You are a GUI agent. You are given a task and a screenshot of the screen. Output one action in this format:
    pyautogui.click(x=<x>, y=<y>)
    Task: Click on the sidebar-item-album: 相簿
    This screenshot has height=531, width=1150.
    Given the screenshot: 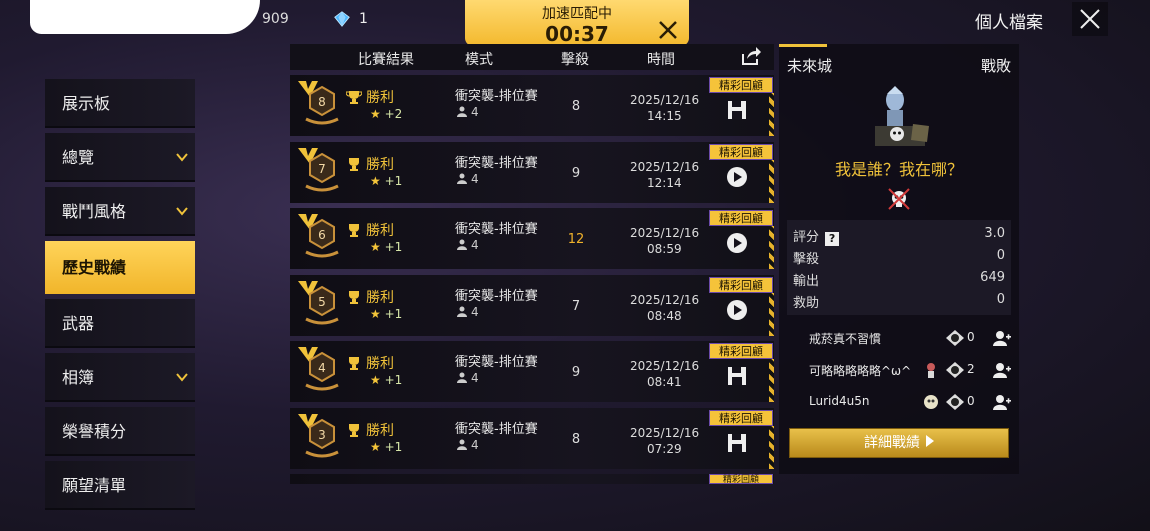 What is the action you would take?
    pyautogui.click(x=120, y=377)
    